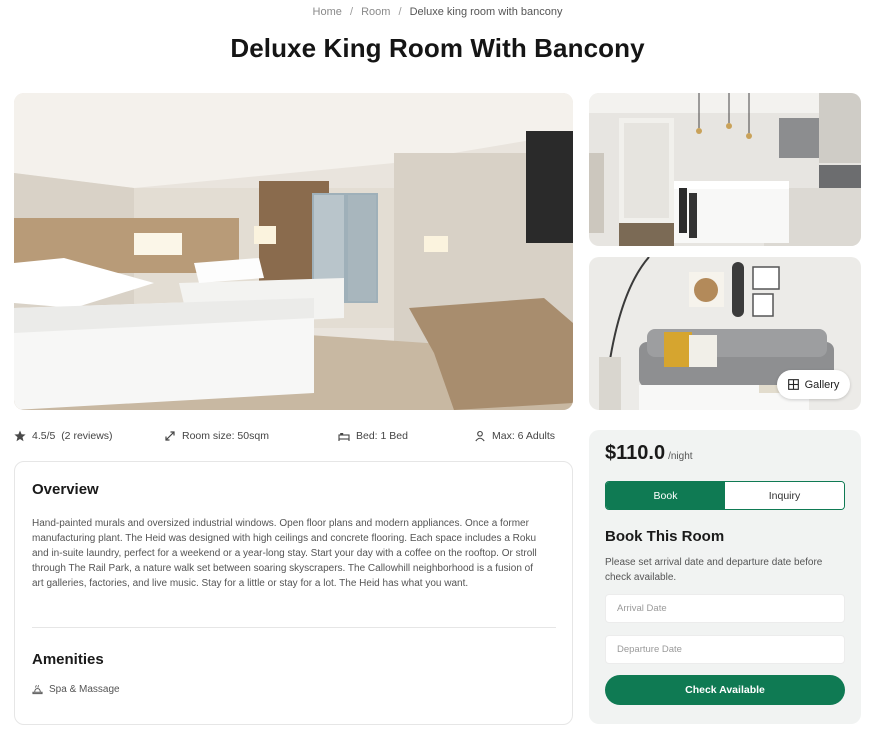 The image size is (875, 735). What do you see at coordinates (20, 436) in the screenshot?
I see `star-icon` at bounding box center [20, 436].